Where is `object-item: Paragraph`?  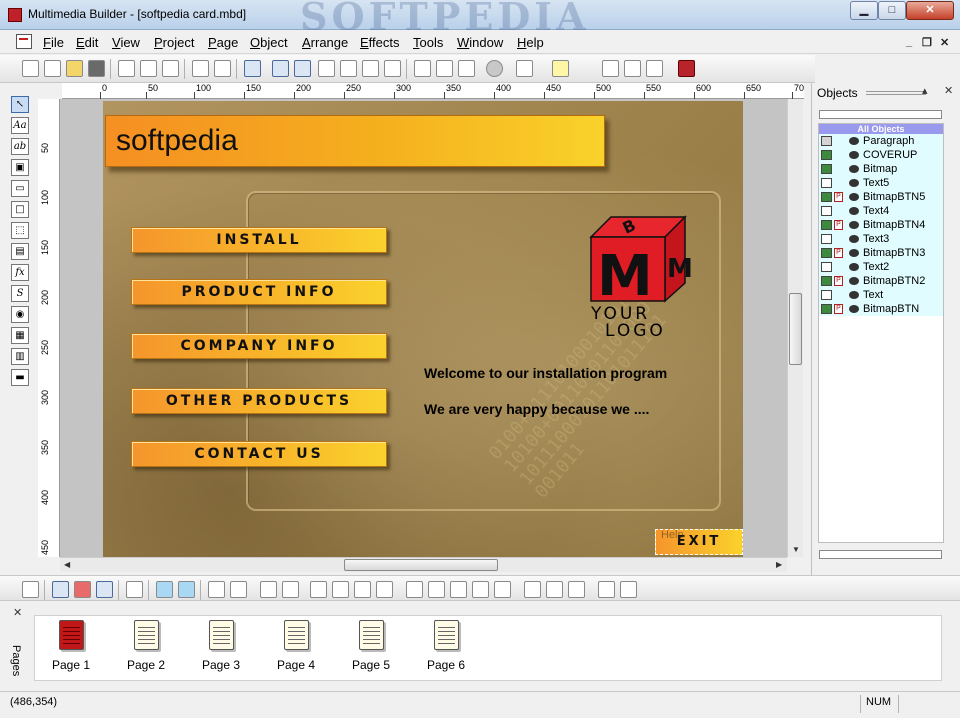
object-item: Paragraph is located at coordinates (881, 141).